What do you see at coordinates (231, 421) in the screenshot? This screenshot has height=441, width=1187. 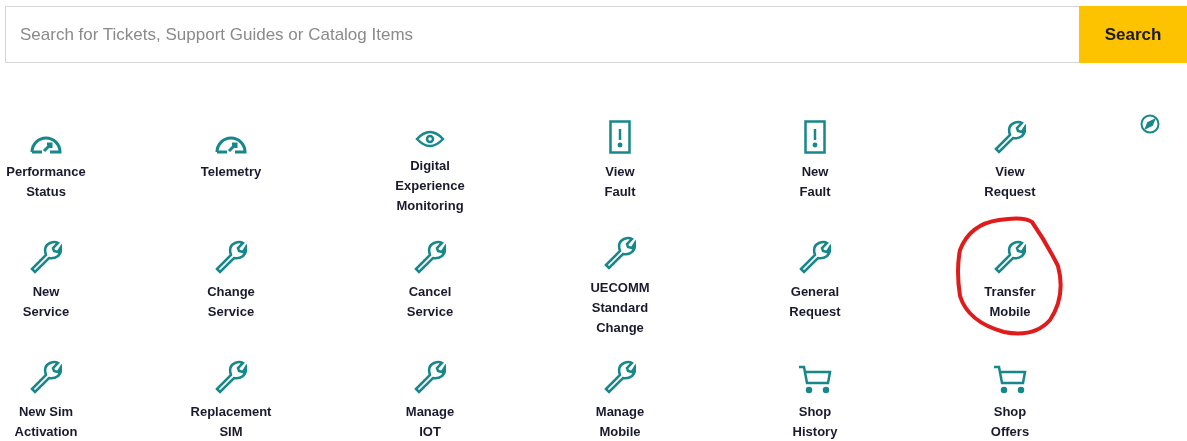 I see `service-link: Replacement SIM` at bounding box center [231, 421].